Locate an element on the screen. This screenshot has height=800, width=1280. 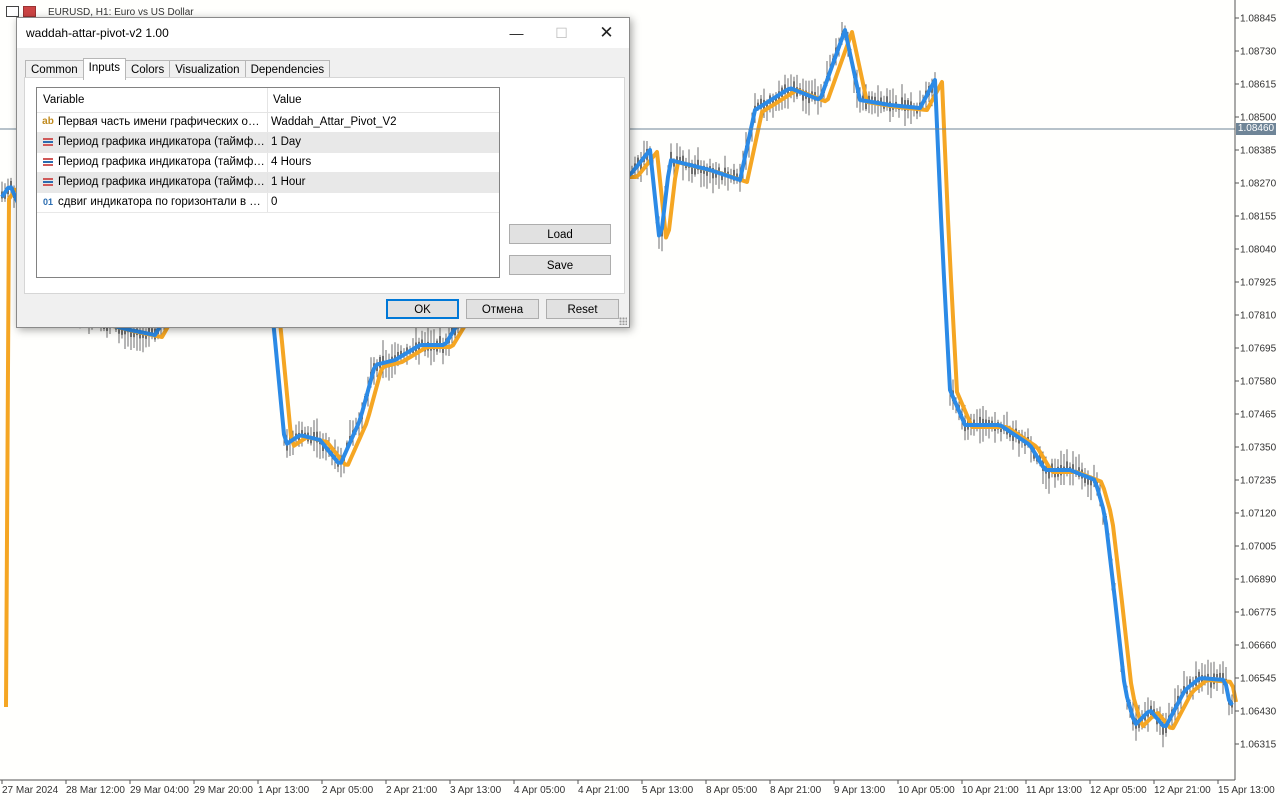
close-button: ✕ is located at coordinates (606, 33).